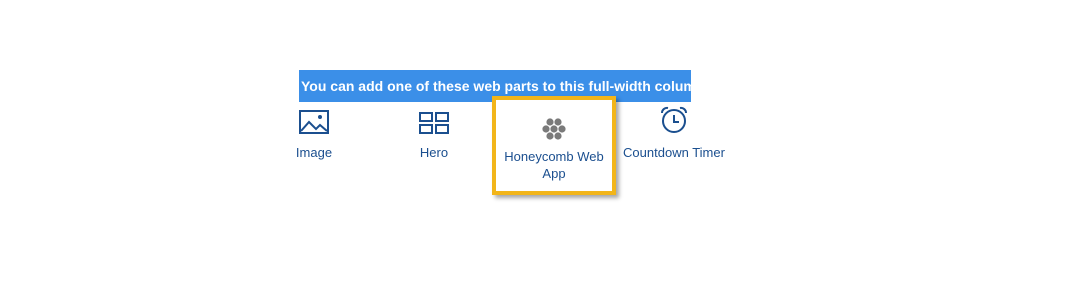 The width and height of the screenshot is (1077, 282). What do you see at coordinates (434, 152) in the screenshot?
I see `webpart-label: Hero` at bounding box center [434, 152].